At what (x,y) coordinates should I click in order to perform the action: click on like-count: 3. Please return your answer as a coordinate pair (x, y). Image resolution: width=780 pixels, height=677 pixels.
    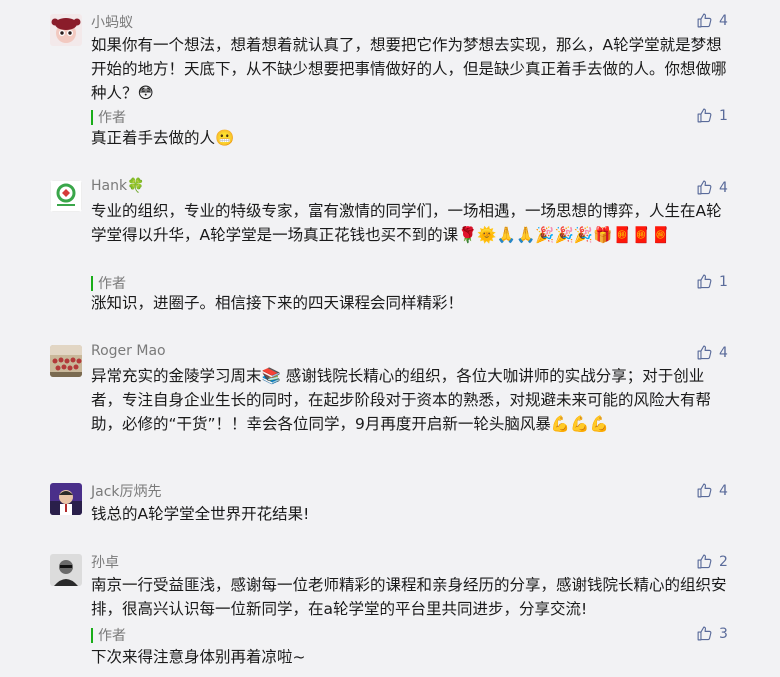
    Looking at the image, I should click on (723, 633).